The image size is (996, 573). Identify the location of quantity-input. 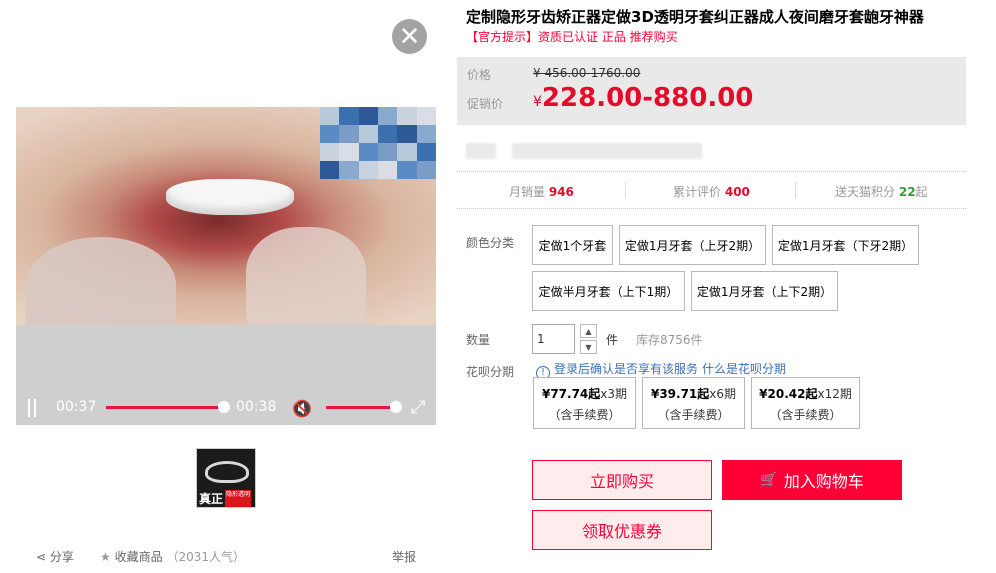
(553, 339).